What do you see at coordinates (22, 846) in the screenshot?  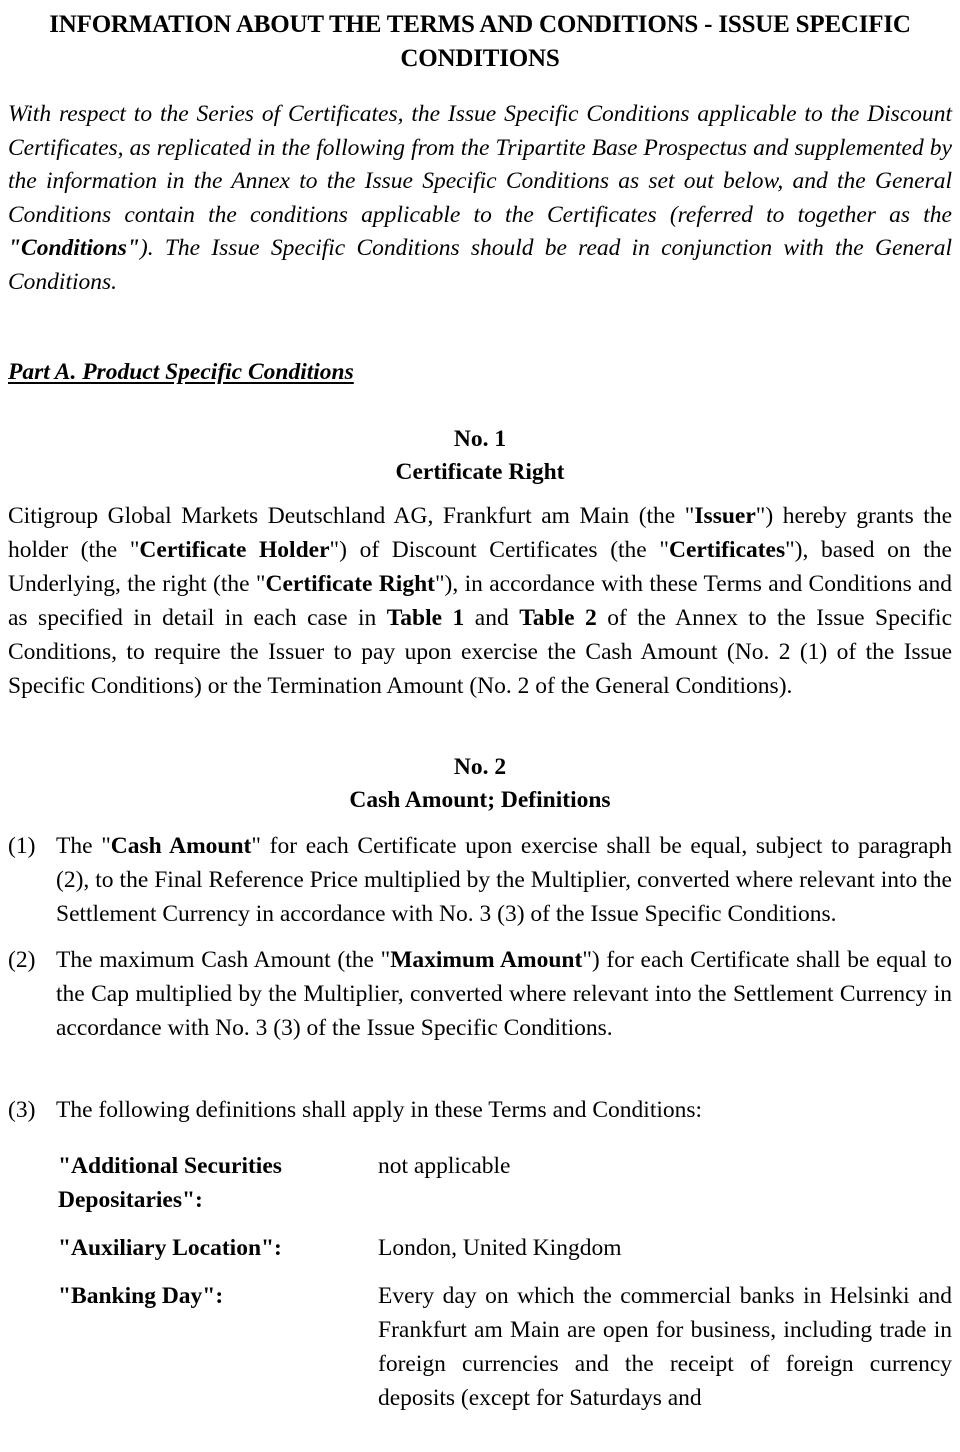 I see `section-2-item-1-marker: (1)` at bounding box center [22, 846].